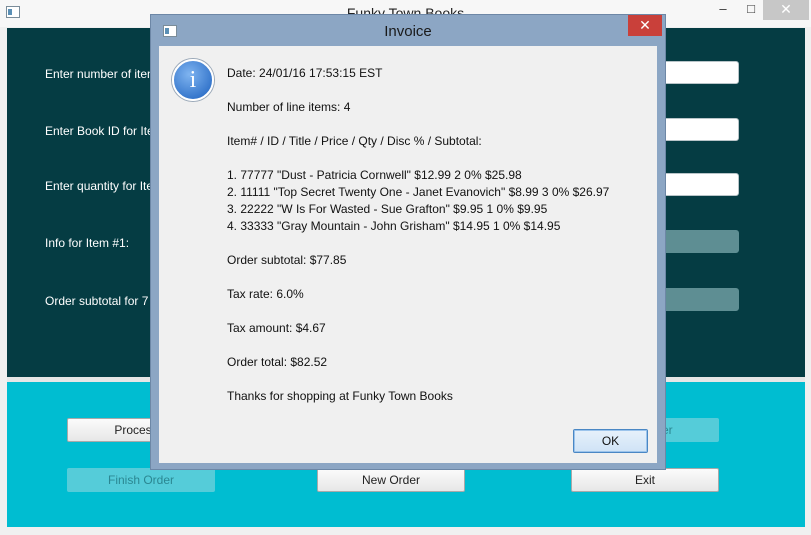 Image resolution: width=811 pixels, height=535 pixels. What do you see at coordinates (277, 362) in the screenshot?
I see `invoice-total: Order total: $82.52` at bounding box center [277, 362].